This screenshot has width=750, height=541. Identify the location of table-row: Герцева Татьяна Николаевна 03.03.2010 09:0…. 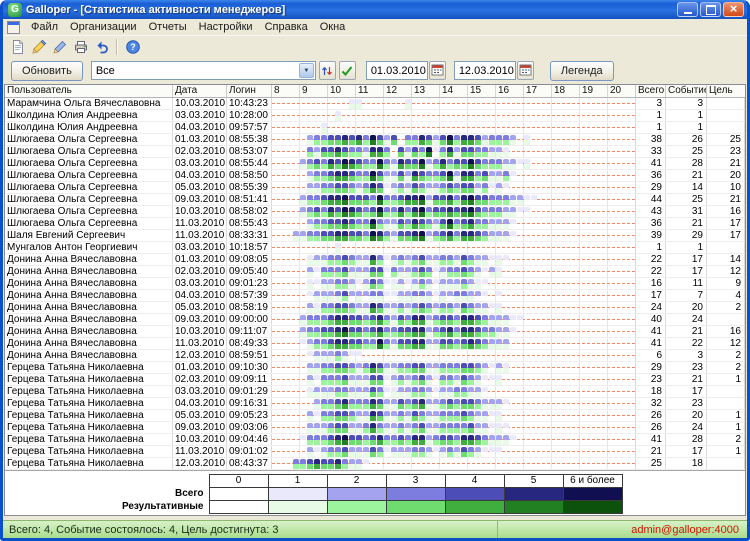
(375, 392).